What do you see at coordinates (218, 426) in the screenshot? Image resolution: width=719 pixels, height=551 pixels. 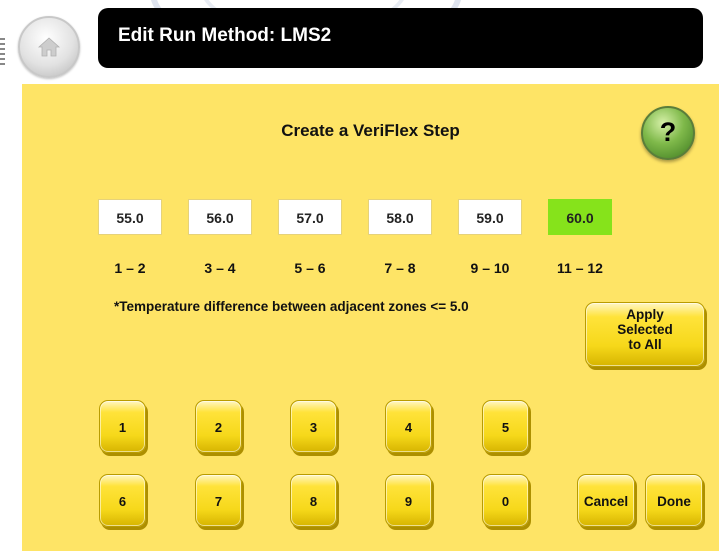 I see `key-2: 2` at bounding box center [218, 426].